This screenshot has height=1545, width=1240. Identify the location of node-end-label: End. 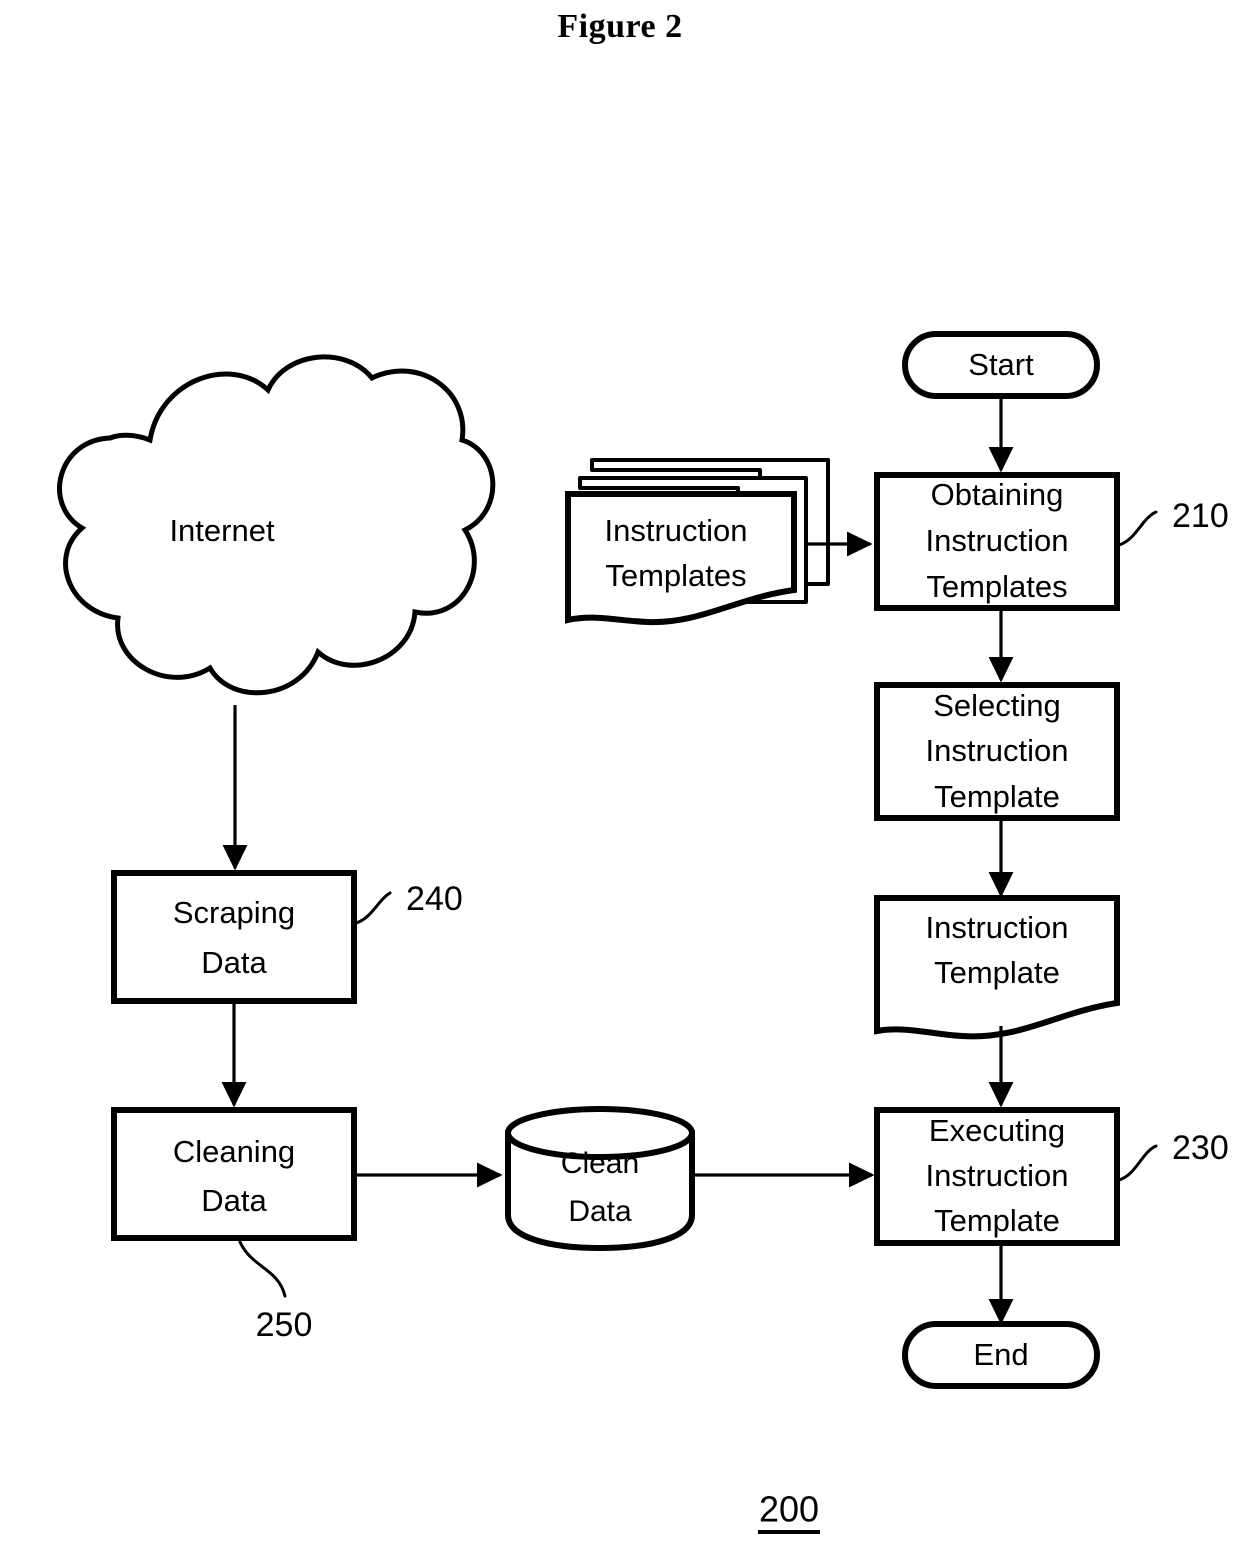
(1000, 1354).